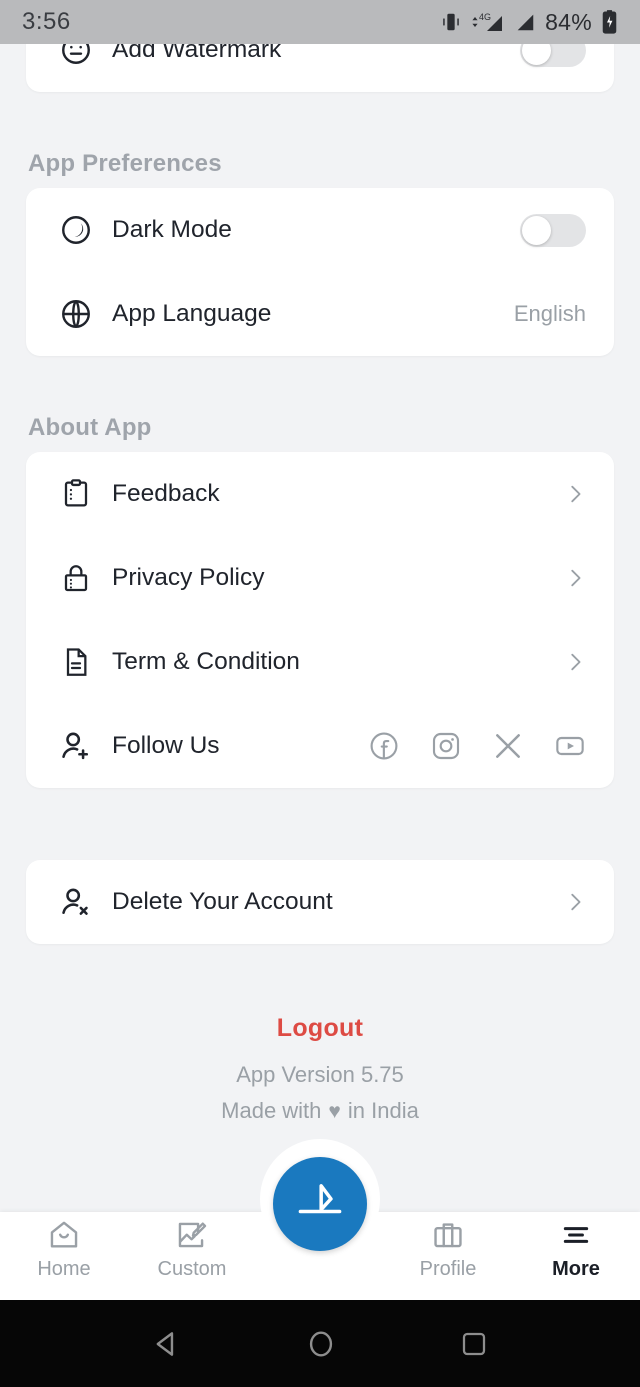  Describe the element at coordinates (125, 163) in the screenshot. I see `section-title-app-preferences: App Preferences` at that location.